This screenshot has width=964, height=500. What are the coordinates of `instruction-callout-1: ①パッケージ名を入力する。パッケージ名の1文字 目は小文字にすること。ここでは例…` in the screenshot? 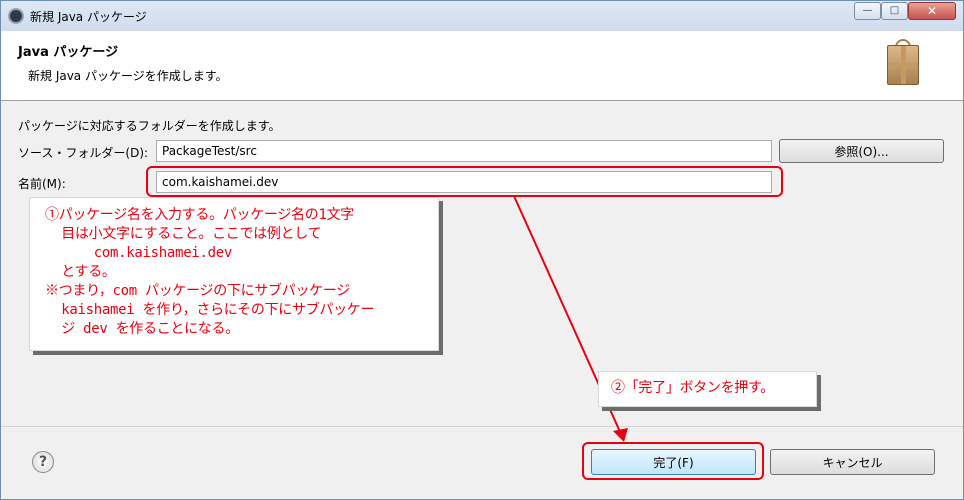 It's located at (234, 274).